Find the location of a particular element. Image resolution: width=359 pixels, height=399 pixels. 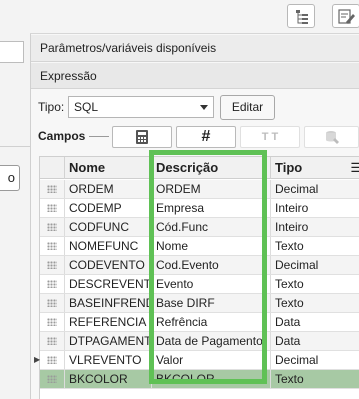

current-row-indicator-icon: ▶ is located at coordinates (37, 359).